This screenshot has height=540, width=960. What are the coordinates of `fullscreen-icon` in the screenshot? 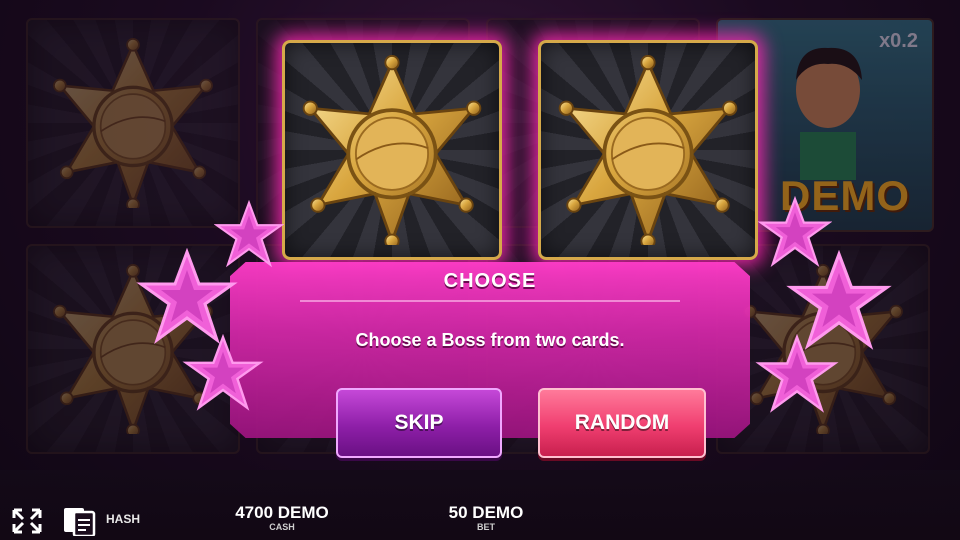 It's located at (27, 521).